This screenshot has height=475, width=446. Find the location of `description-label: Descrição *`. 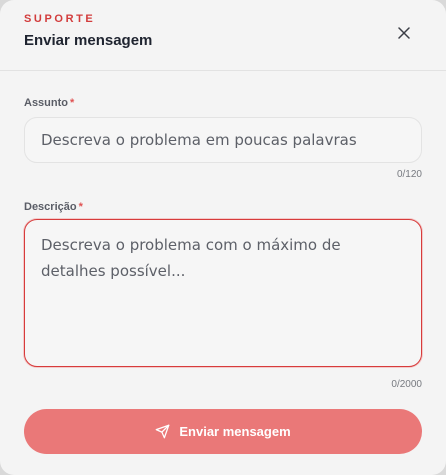

description-label: Descrição * is located at coordinates (53, 207).